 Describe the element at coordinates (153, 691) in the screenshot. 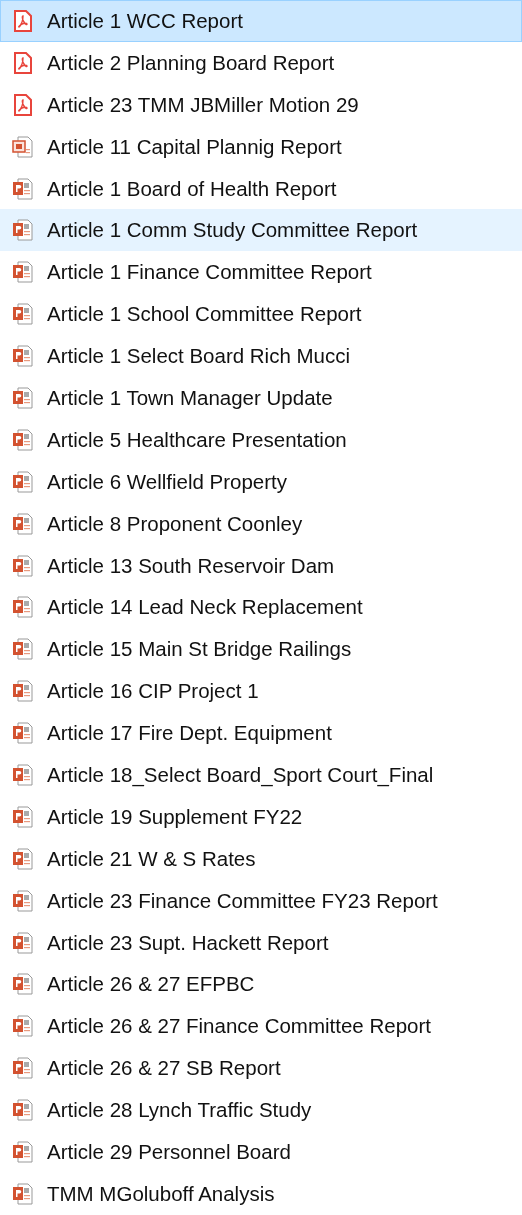

I see `file-name: Article 16 CIP Project 1` at that location.